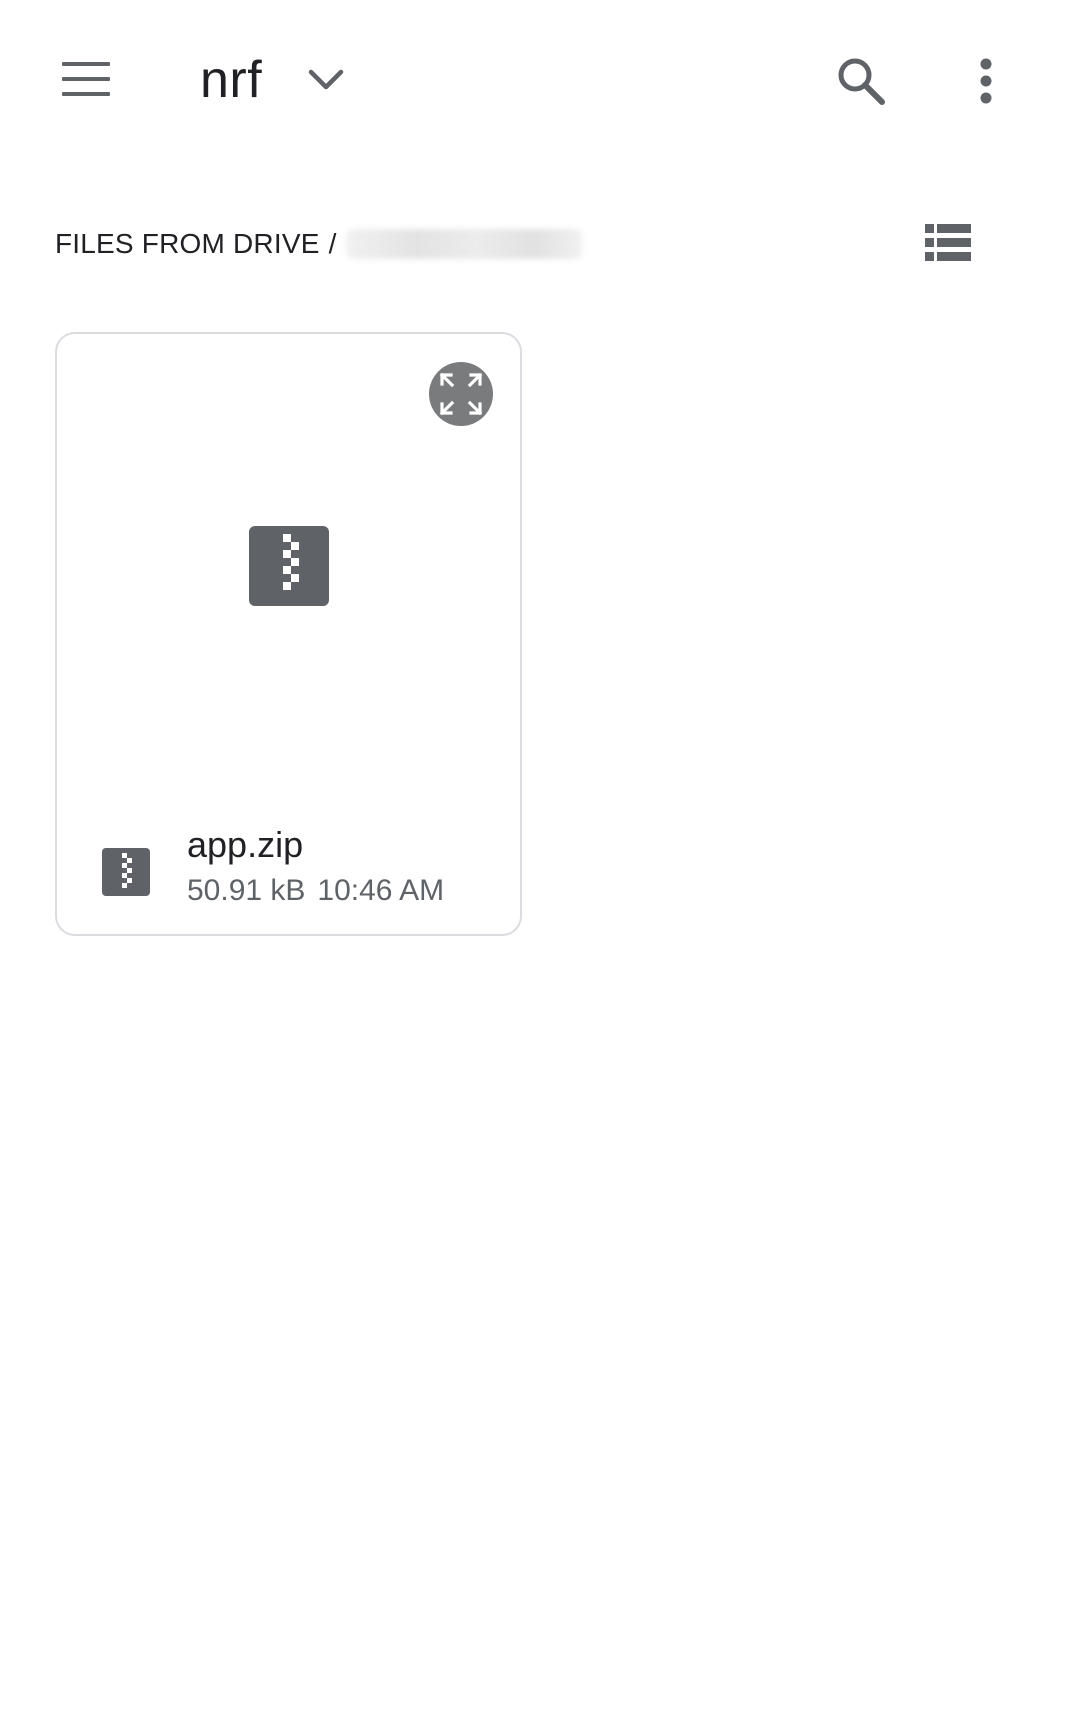 The width and height of the screenshot is (1071, 1734). I want to click on view-toggle-button, so click(948, 243).